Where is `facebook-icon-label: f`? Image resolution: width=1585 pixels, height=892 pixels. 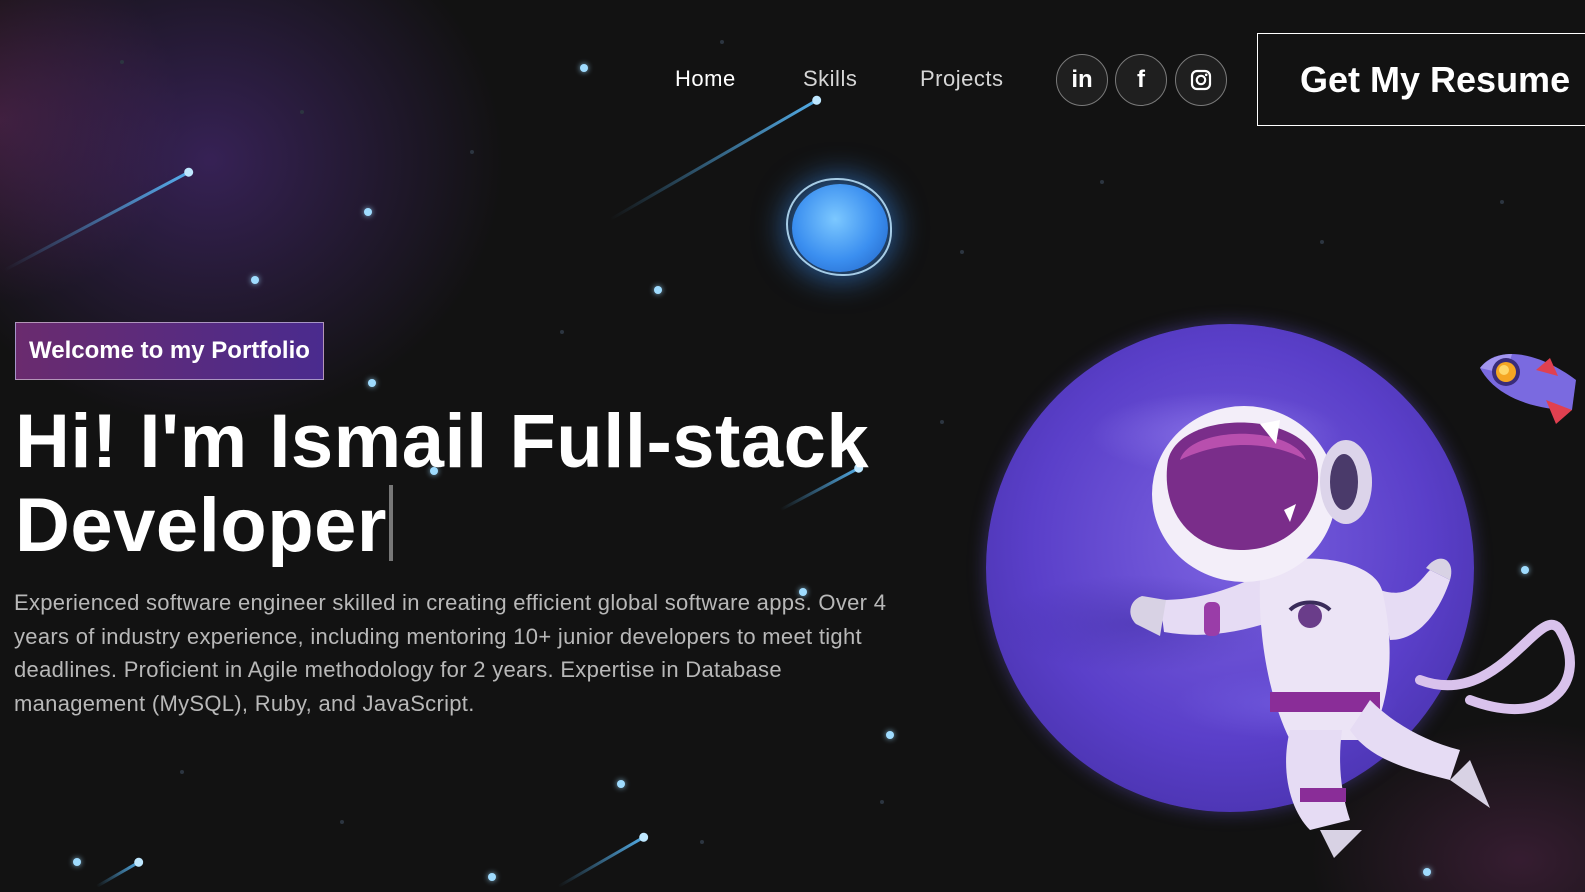
facebook-icon-label: f is located at coordinates (1141, 79).